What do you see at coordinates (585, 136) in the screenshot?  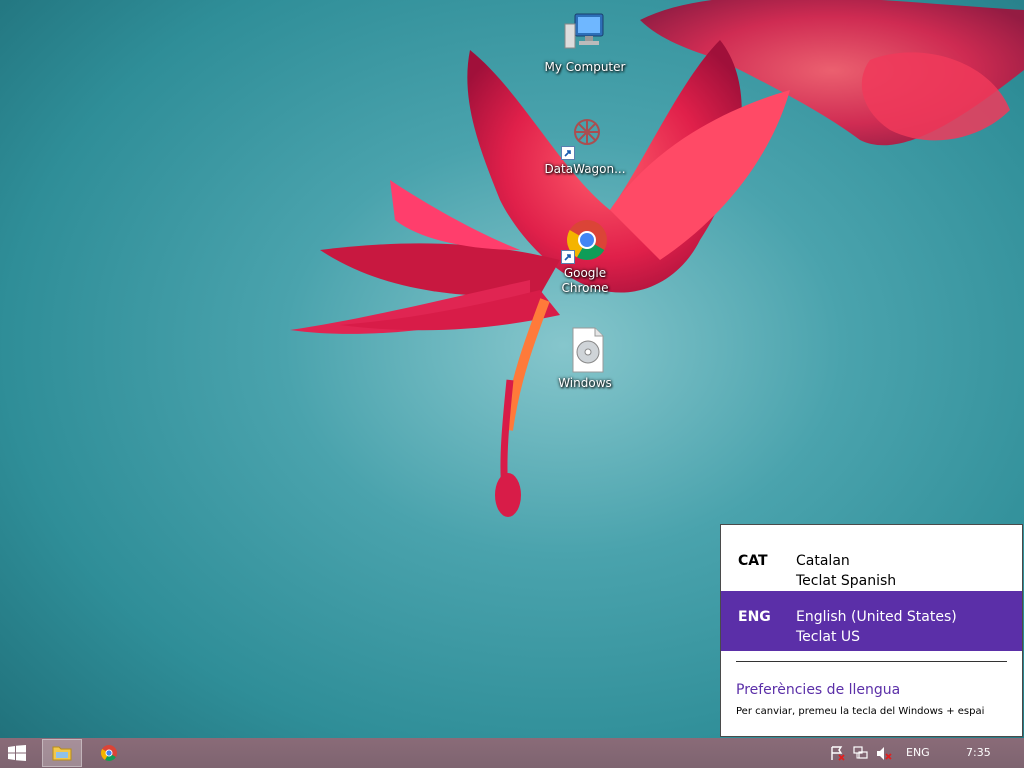 I see `datawagon-icon` at bounding box center [585, 136].